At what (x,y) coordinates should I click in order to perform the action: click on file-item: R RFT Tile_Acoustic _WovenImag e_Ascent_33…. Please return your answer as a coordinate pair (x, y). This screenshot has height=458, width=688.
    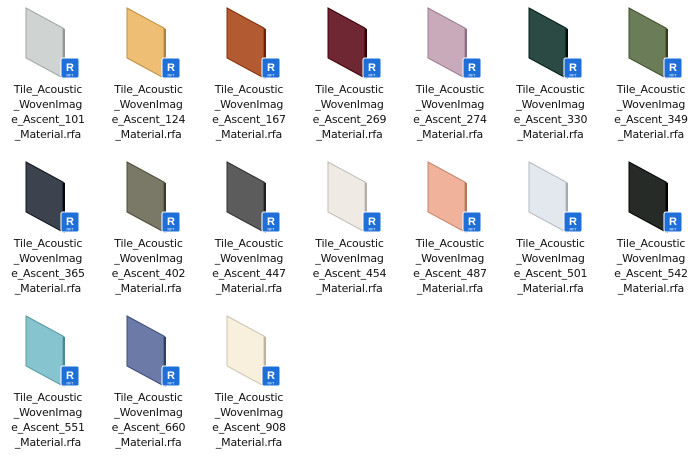
    Looking at the image, I should click on (551, 75).